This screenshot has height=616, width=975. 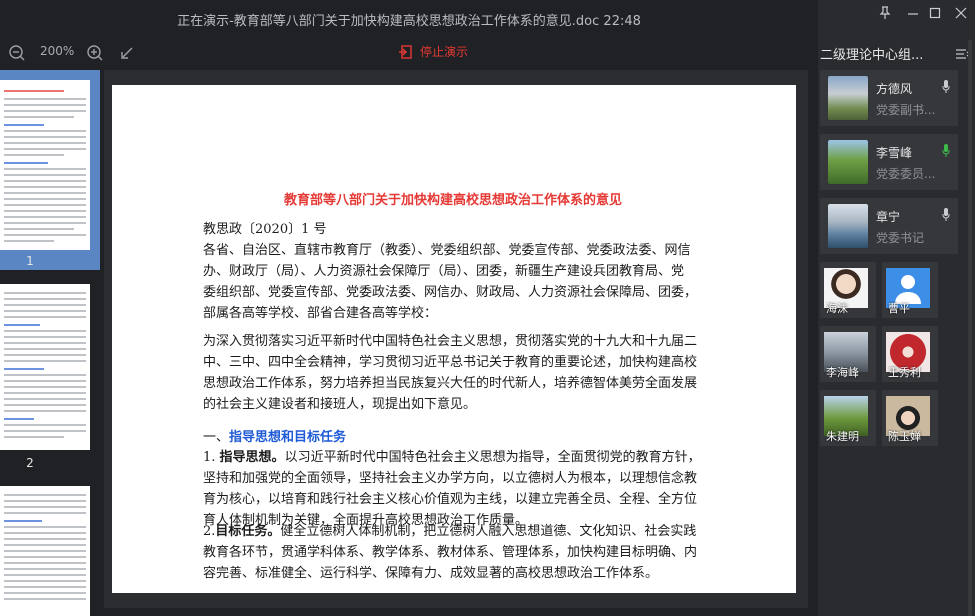 What do you see at coordinates (444, 52) in the screenshot?
I see `stop-presenting-label: 停止演示` at bounding box center [444, 52].